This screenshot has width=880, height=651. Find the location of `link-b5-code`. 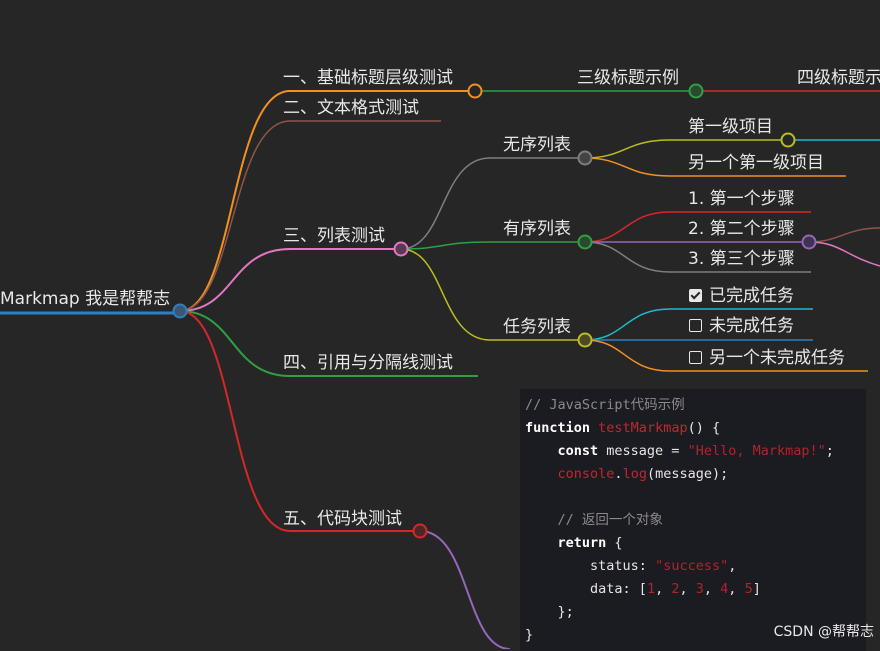

link-b5-code is located at coordinates (465, 589).